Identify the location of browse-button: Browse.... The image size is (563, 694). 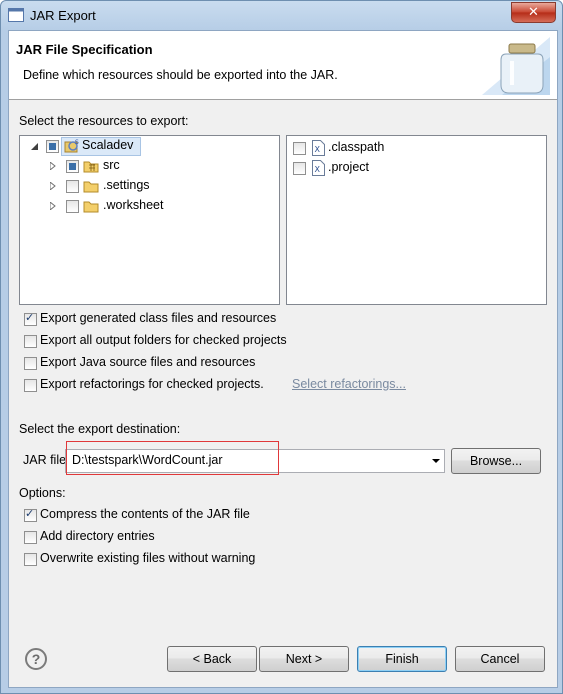
(496, 461).